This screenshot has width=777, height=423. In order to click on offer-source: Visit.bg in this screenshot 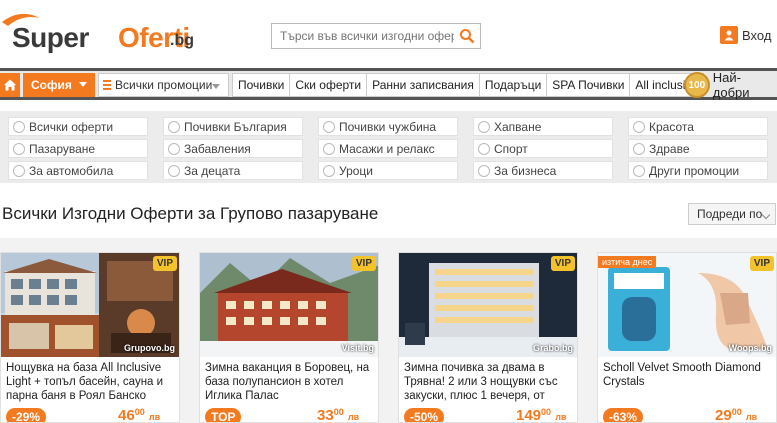, I will do `click(357, 348)`.